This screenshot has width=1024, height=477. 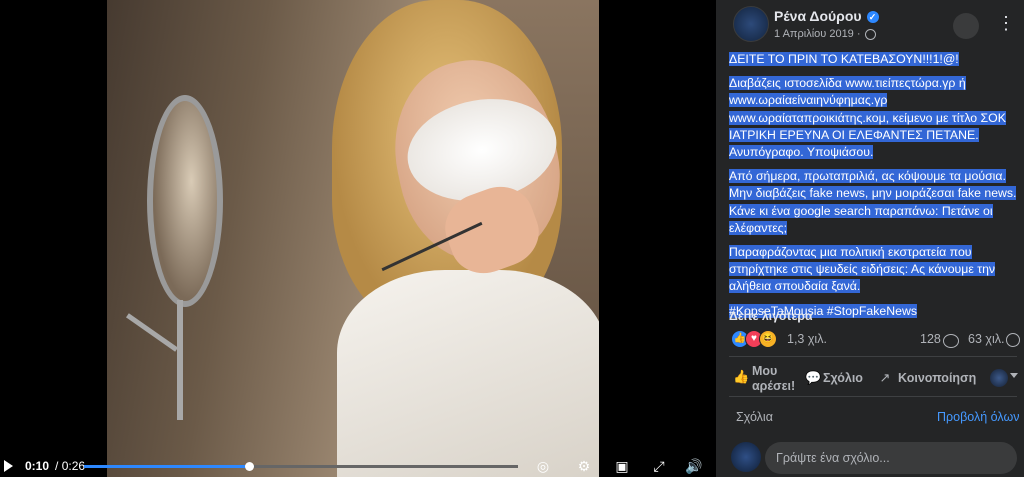 I want to click on author-name: Ρένα Δούρου ✓, so click(x=826, y=16).